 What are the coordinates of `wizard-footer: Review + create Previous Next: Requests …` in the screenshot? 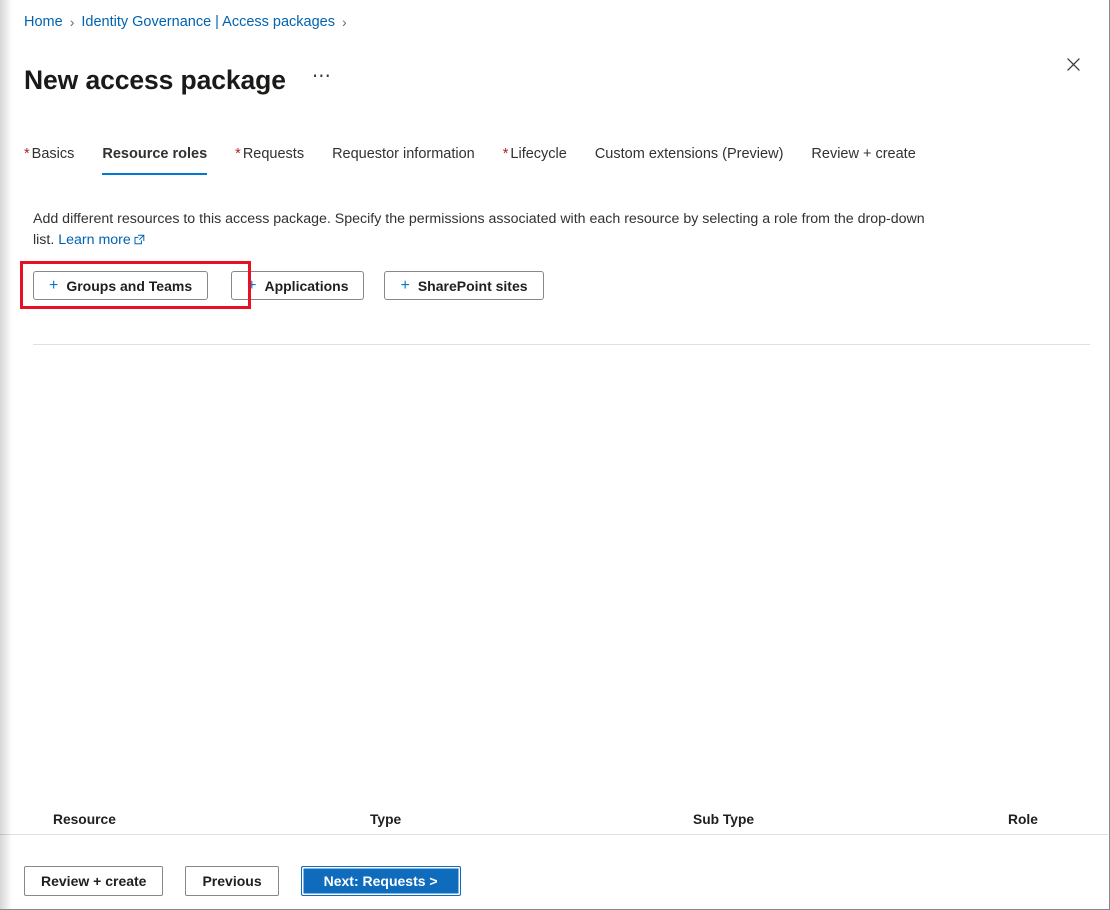 It's located at (242, 881).